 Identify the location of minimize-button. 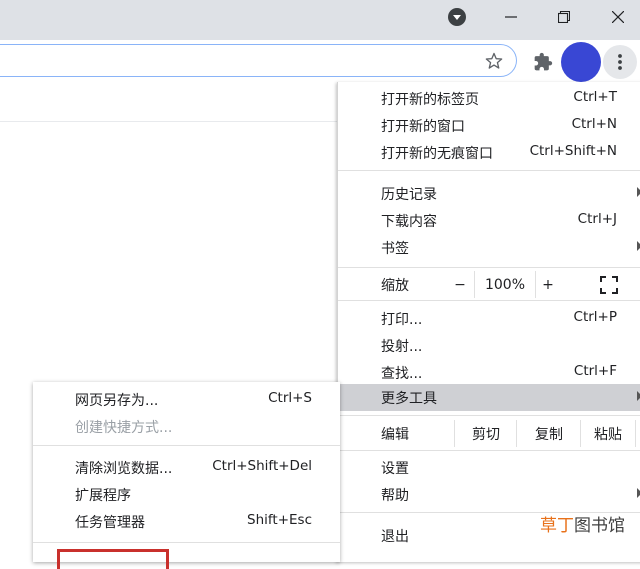
(511, 17).